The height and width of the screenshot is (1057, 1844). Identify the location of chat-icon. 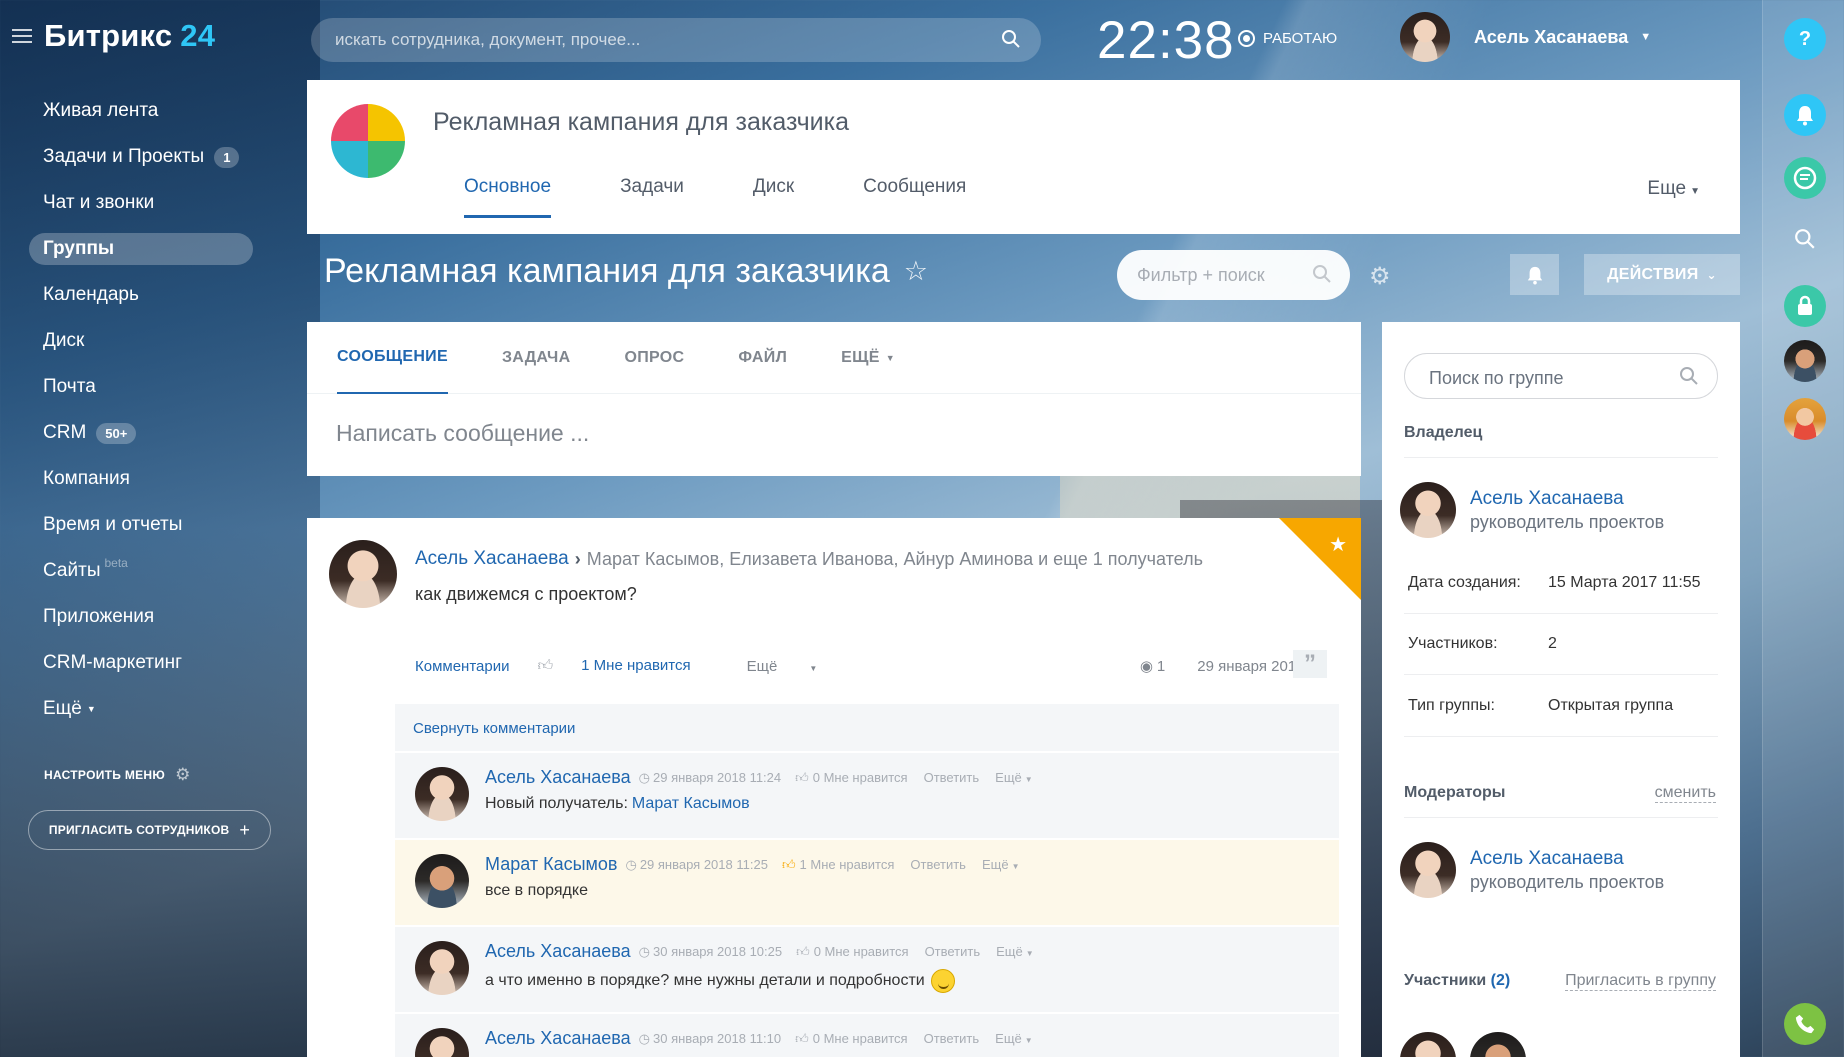
(1805, 178).